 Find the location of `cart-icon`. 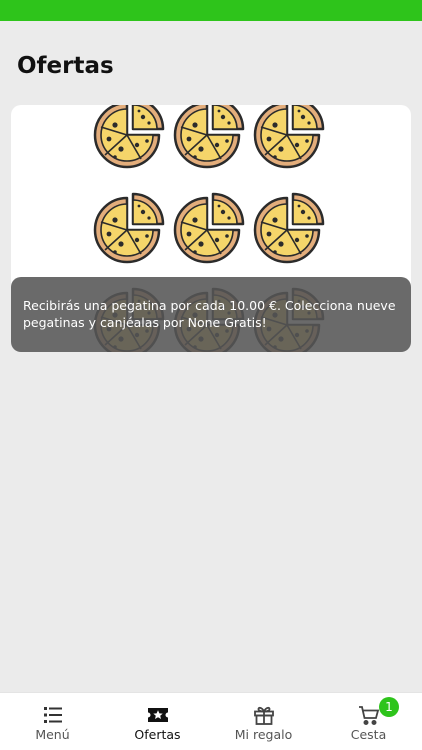

cart-icon is located at coordinates (368, 715).